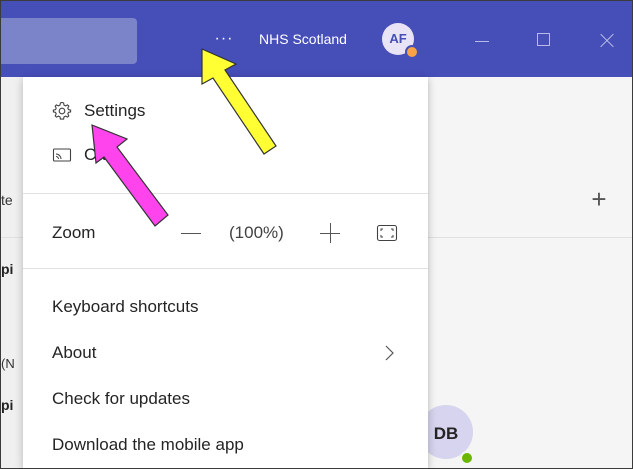 The height and width of the screenshot is (469, 633). I want to click on more-options-button: ···, so click(224, 39).